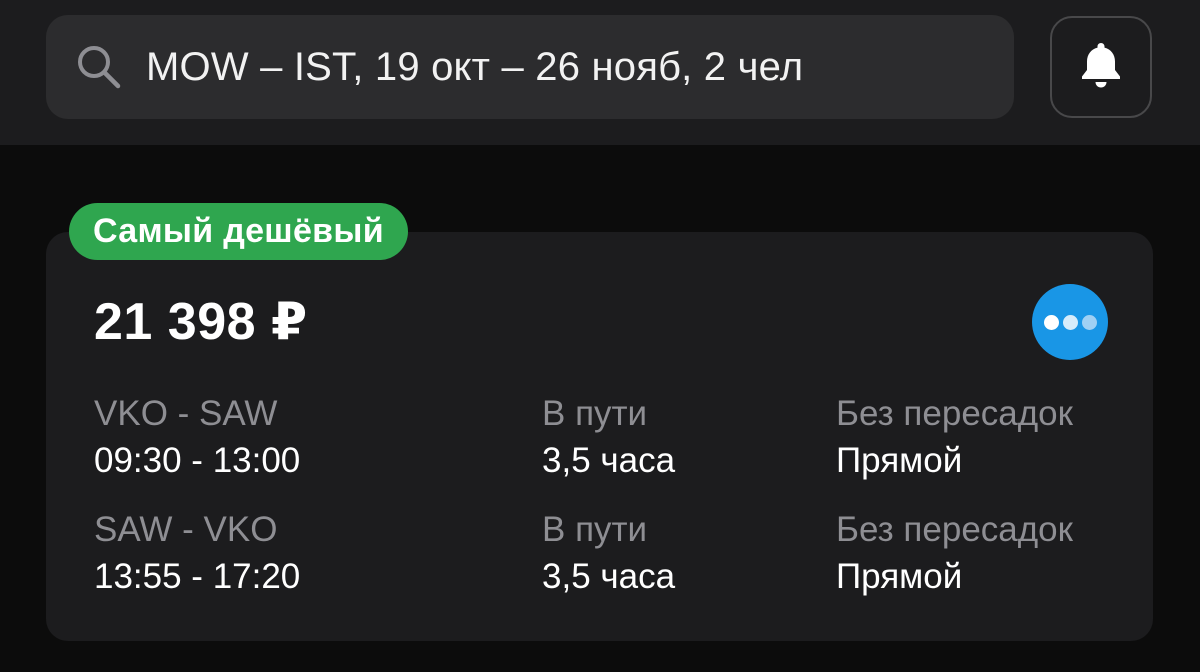  What do you see at coordinates (201, 322) in the screenshot?
I see `ticket-price: 21 398 ₽` at bounding box center [201, 322].